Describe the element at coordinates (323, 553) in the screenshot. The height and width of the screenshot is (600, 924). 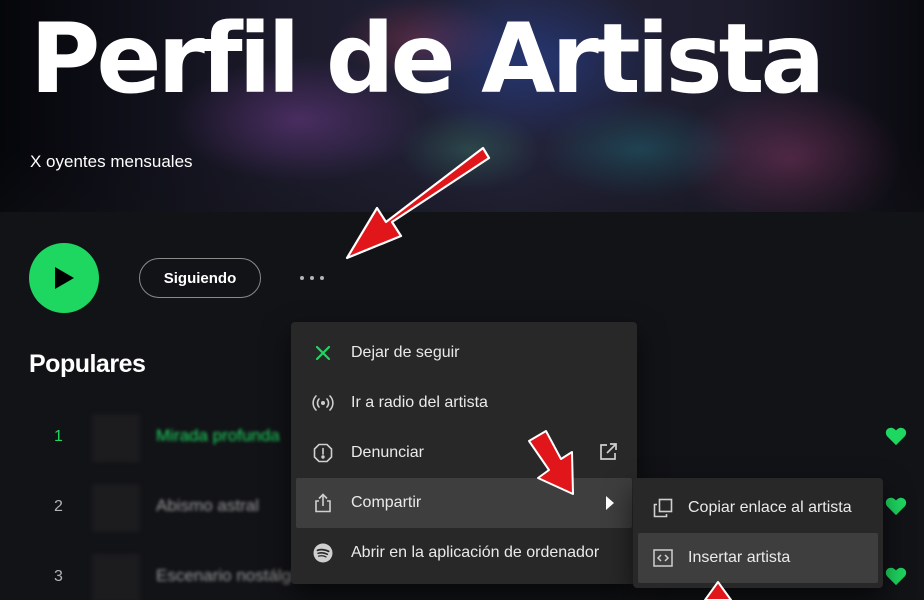
I see `spotify-icon` at that location.